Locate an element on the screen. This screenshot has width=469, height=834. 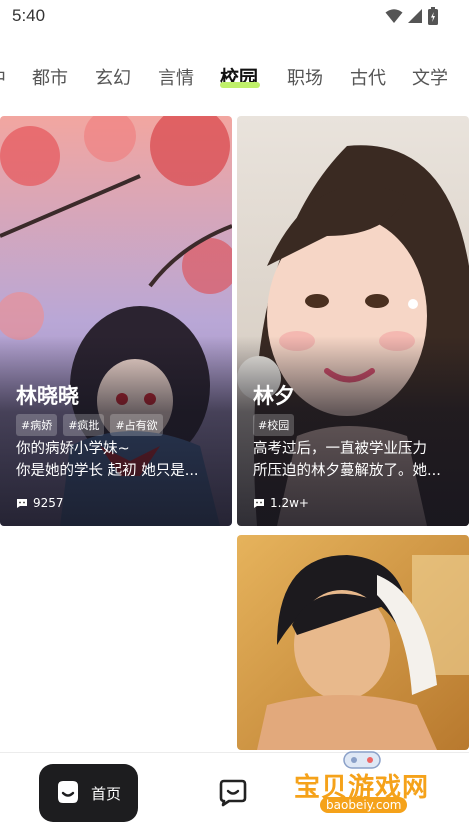
battery-icon is located at coordinates (433, 16).